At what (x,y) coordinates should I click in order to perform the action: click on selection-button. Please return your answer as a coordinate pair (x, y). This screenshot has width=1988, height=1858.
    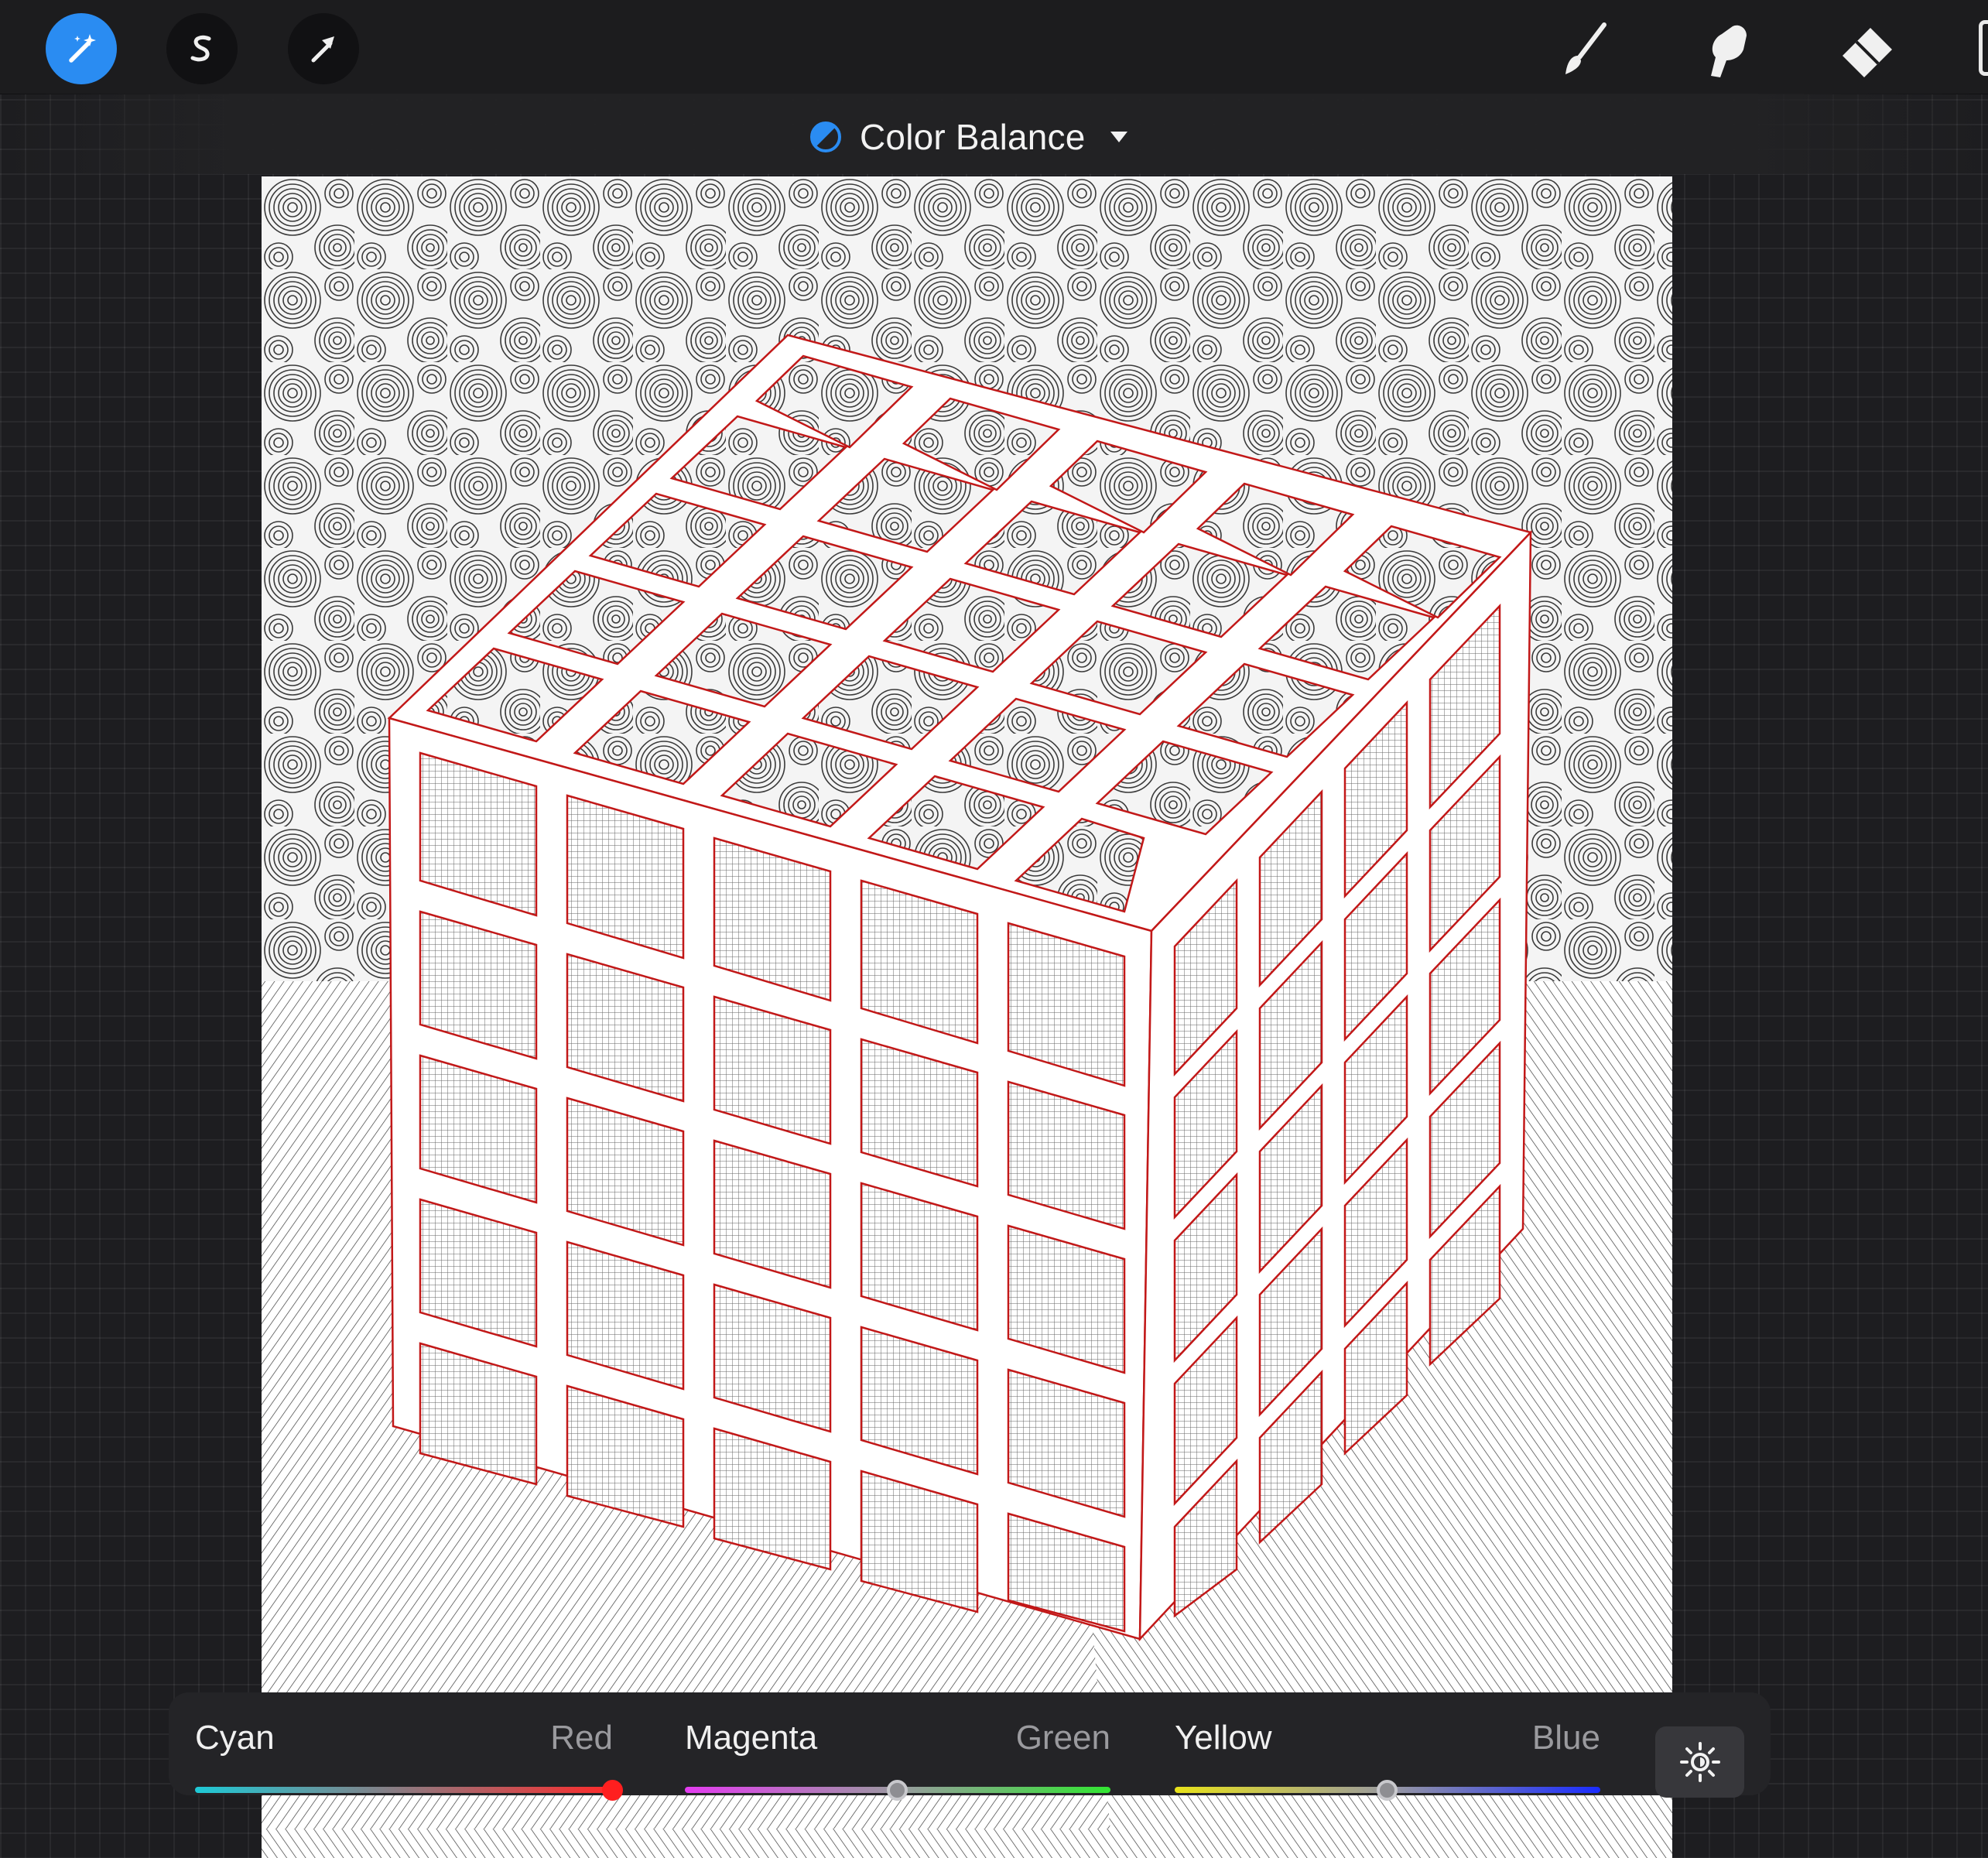
    Looking at the image, I should click on (202, 48).